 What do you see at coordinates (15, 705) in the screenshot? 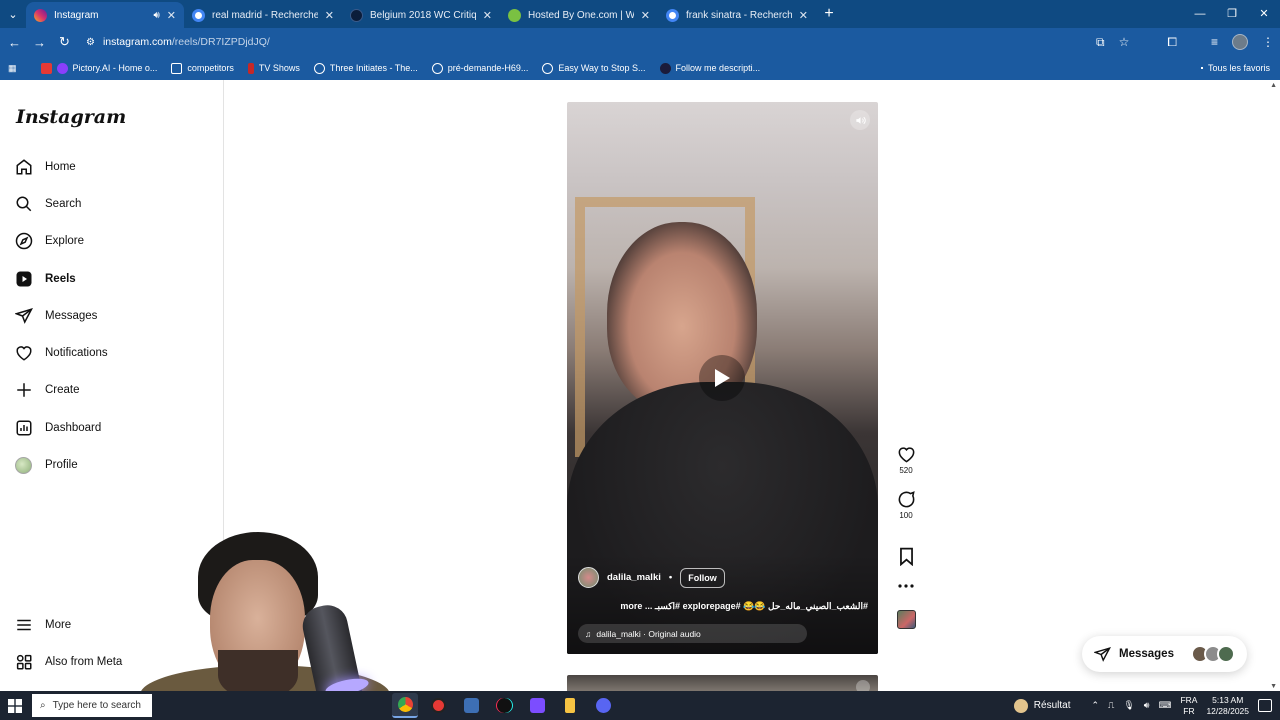
I see `windows-start-icon` at bounding box center [15, 705].